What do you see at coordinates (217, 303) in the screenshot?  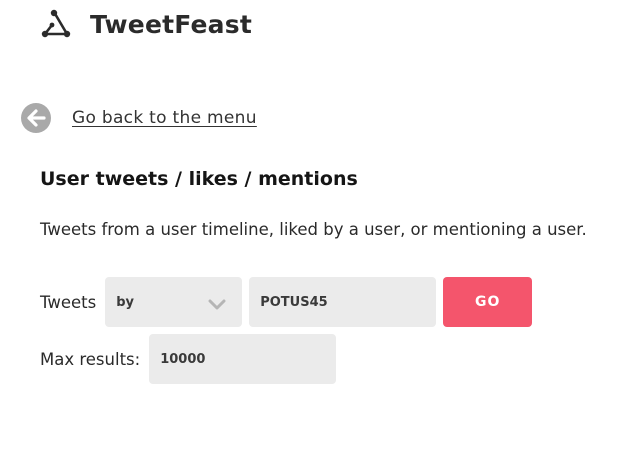 I see `chevron-down-icon` at bounding box center [217, 303].